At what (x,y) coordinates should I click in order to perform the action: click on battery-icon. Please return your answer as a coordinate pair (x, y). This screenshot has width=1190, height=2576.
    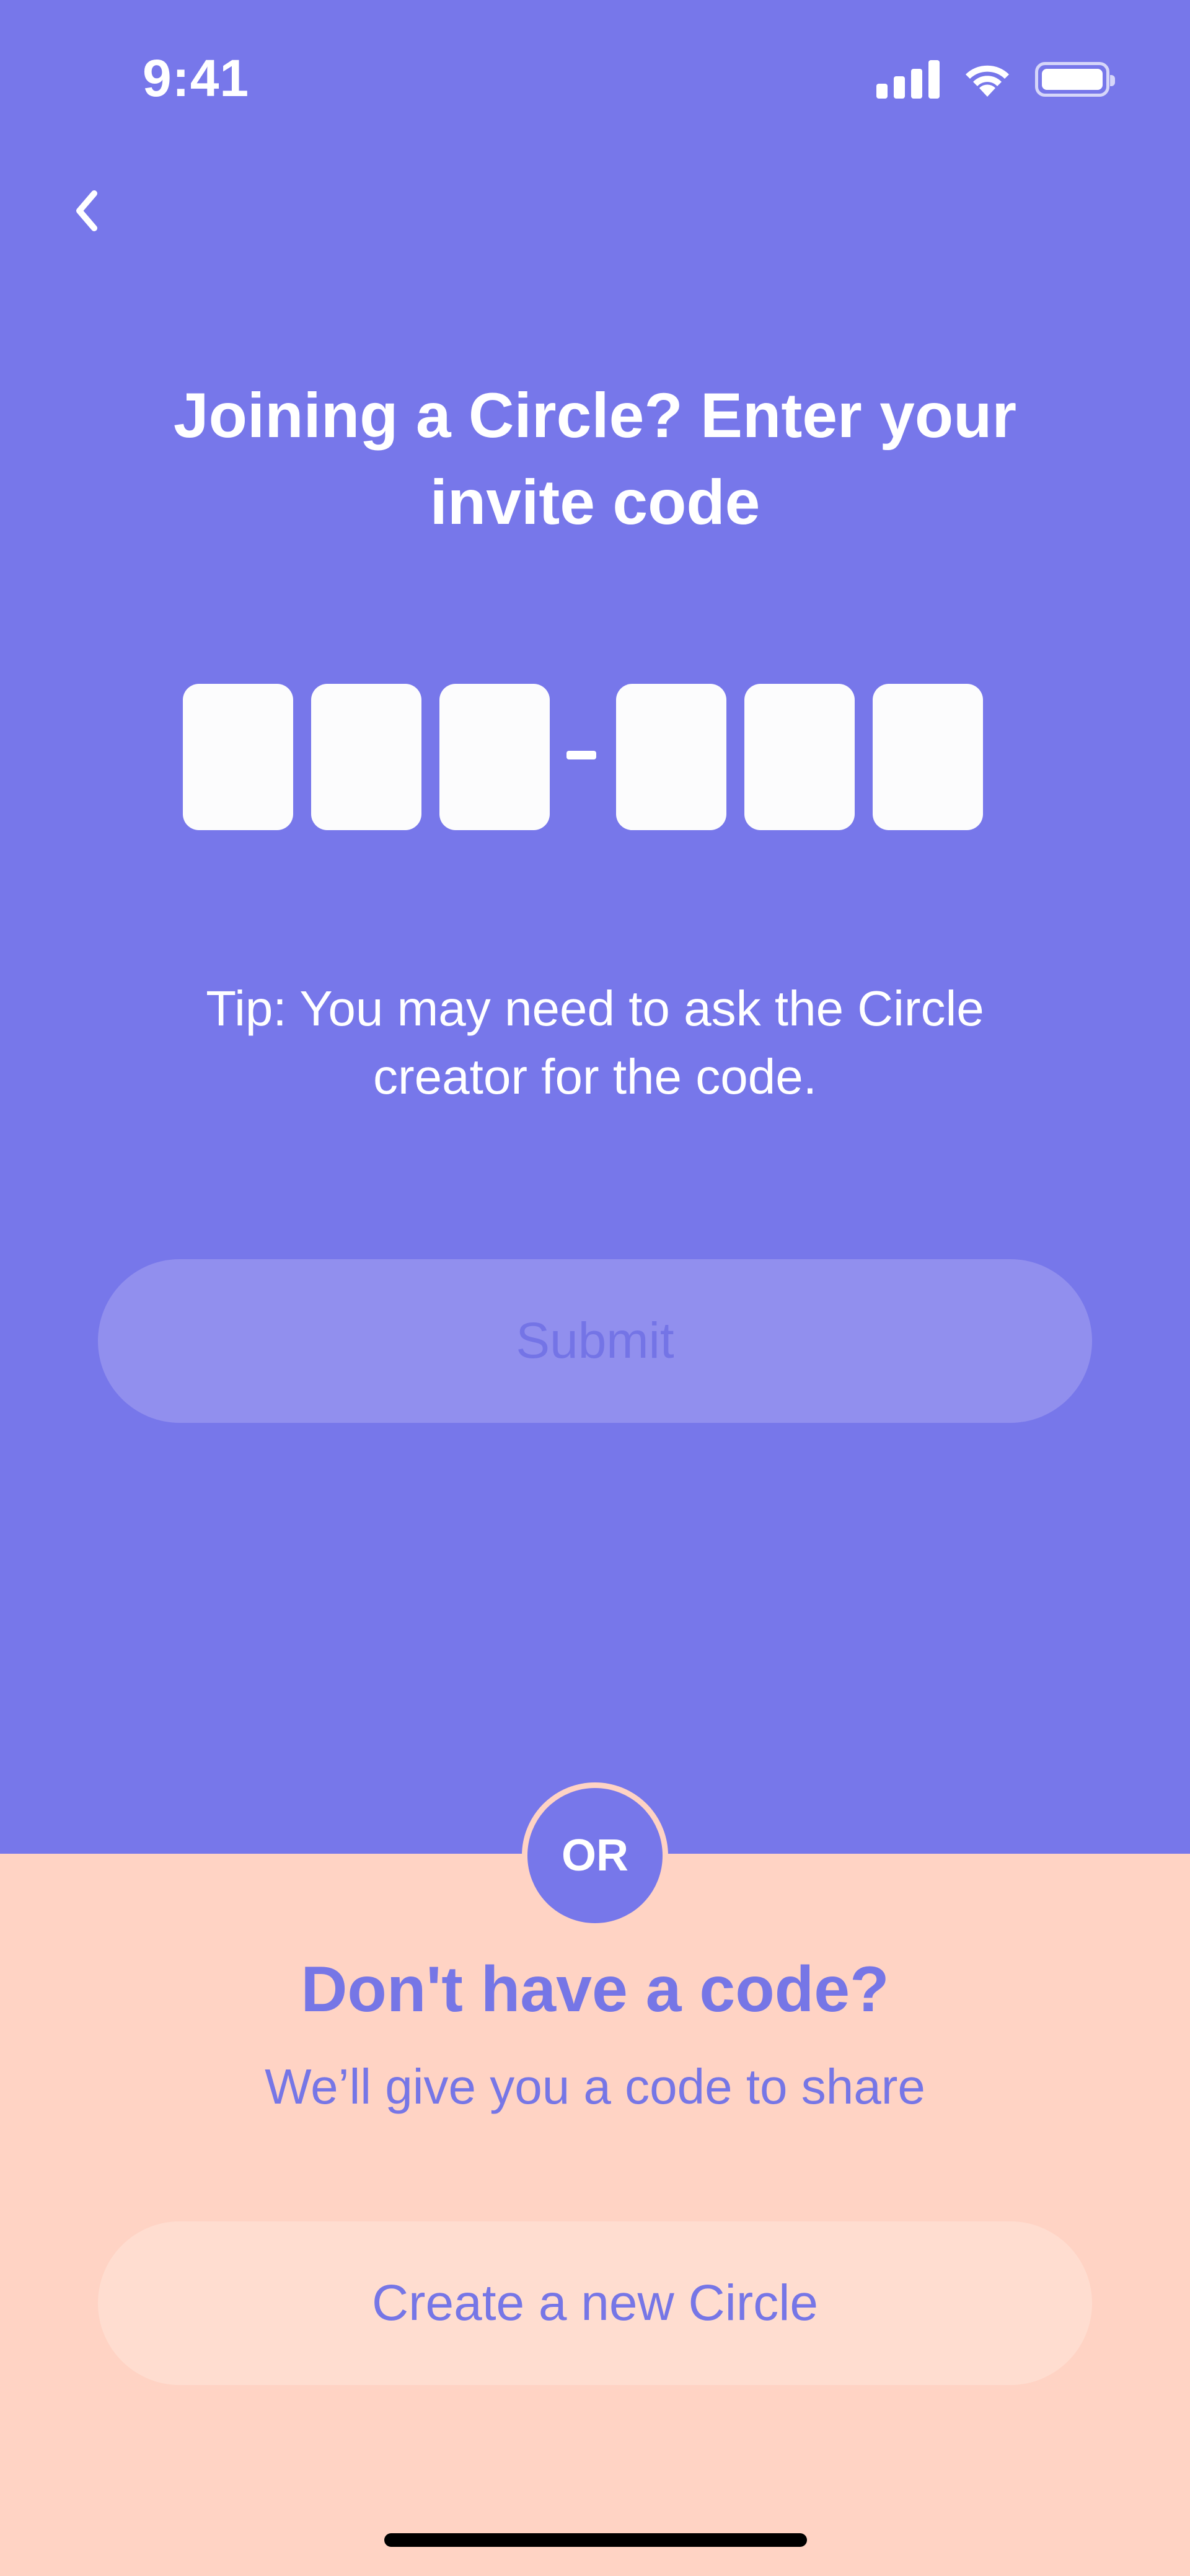
    Looking at the image, I should click on (1075, 80).